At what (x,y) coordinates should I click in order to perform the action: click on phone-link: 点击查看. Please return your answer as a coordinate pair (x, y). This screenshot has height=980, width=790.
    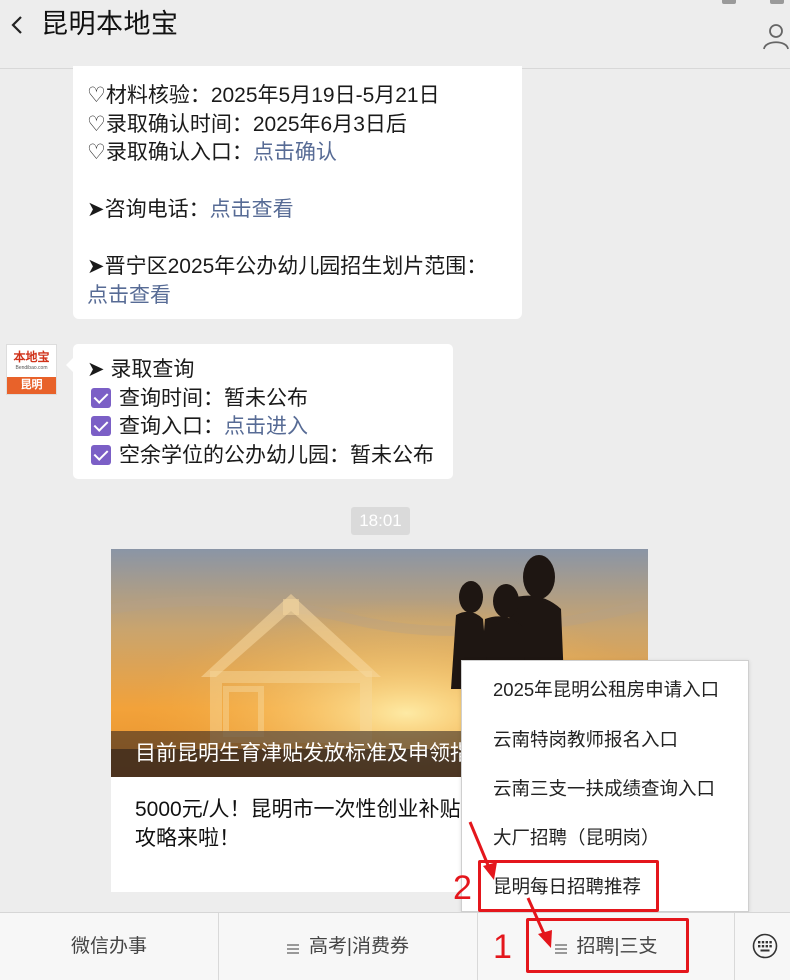
    Looking at the image, I should click on (252, 209).